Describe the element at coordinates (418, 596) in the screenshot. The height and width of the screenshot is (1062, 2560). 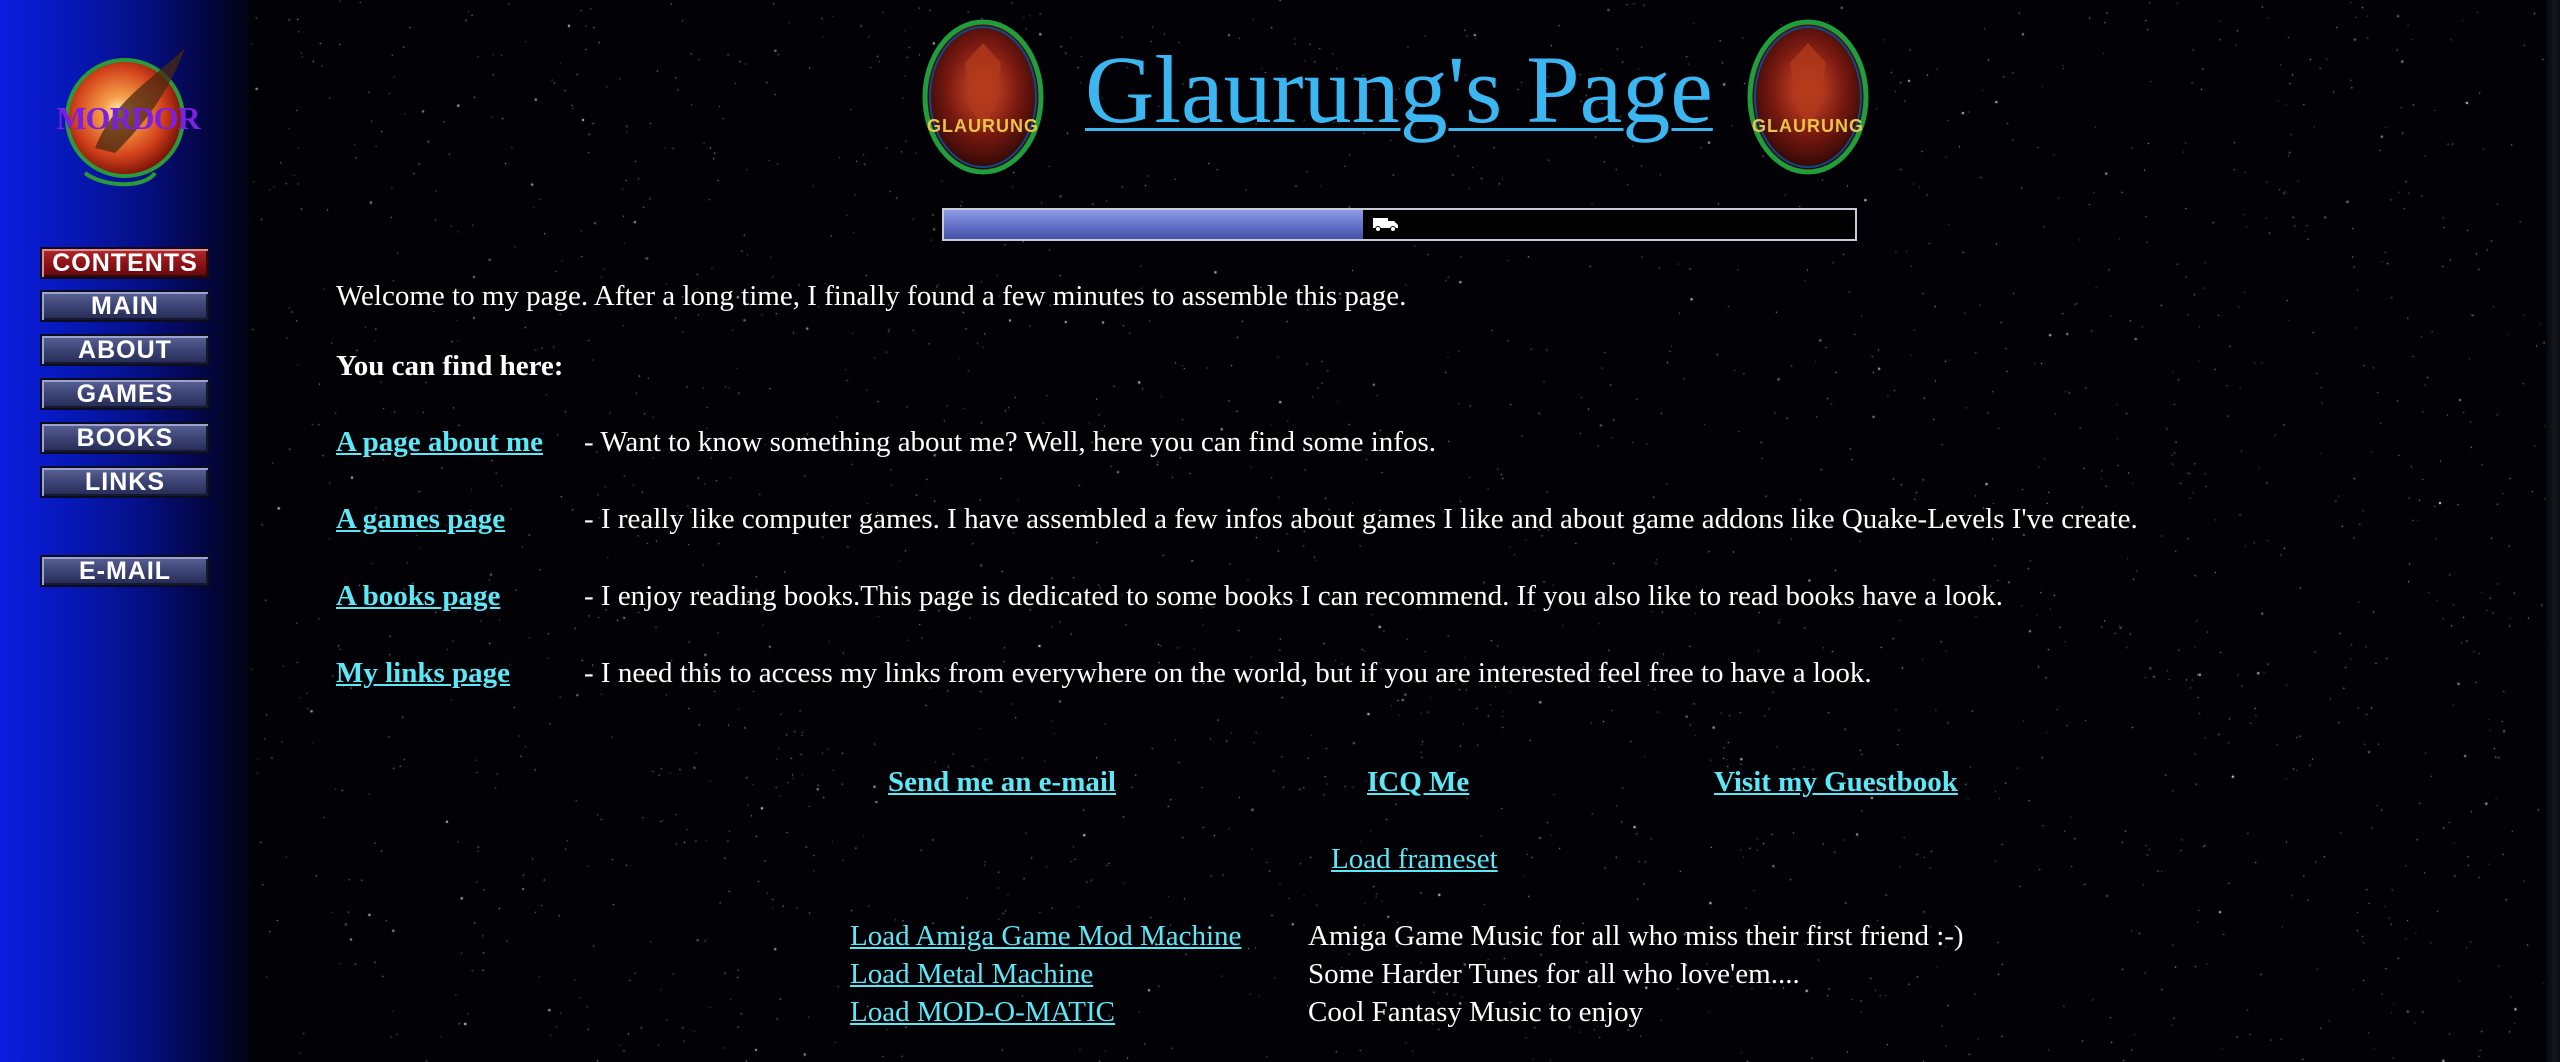
I see `books-page-link: A books page` at that location.